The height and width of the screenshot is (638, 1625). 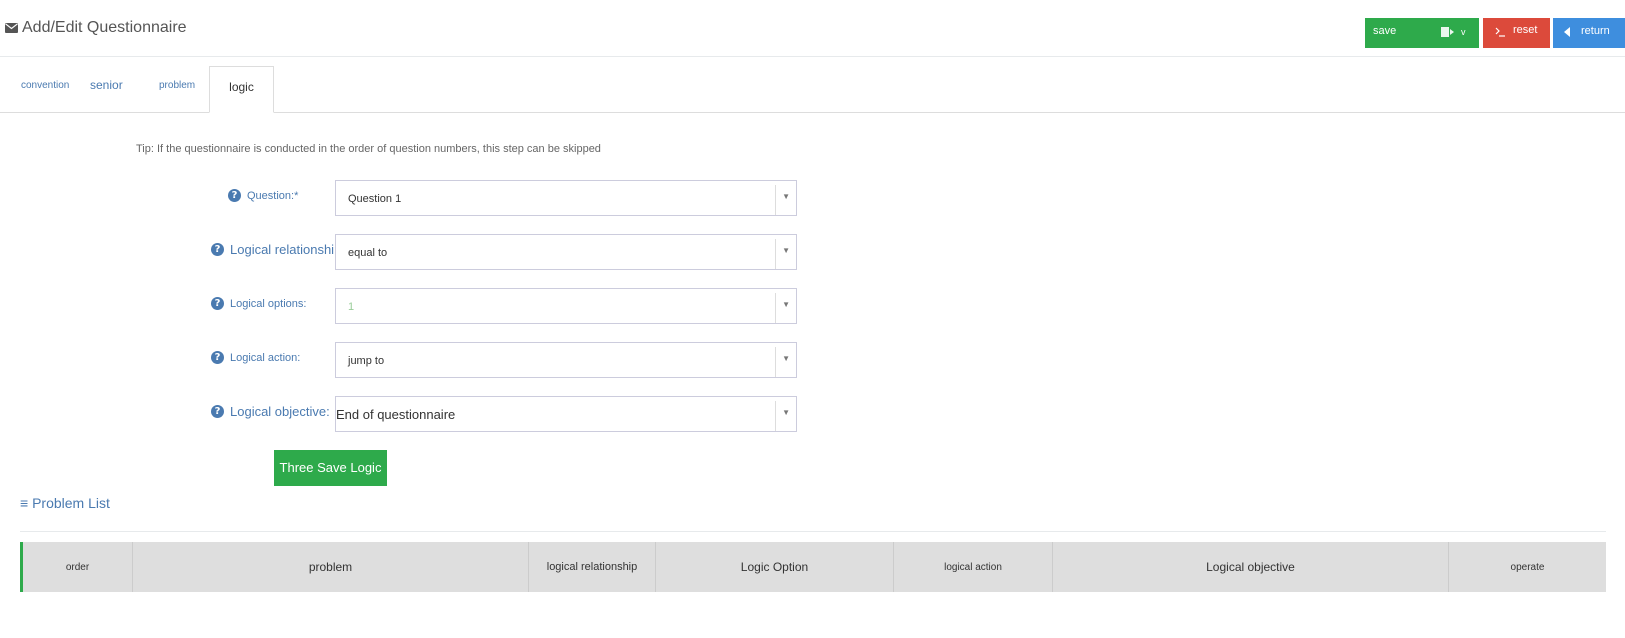 I want to click on options-select-value: 1, so click(x=351, y=307).